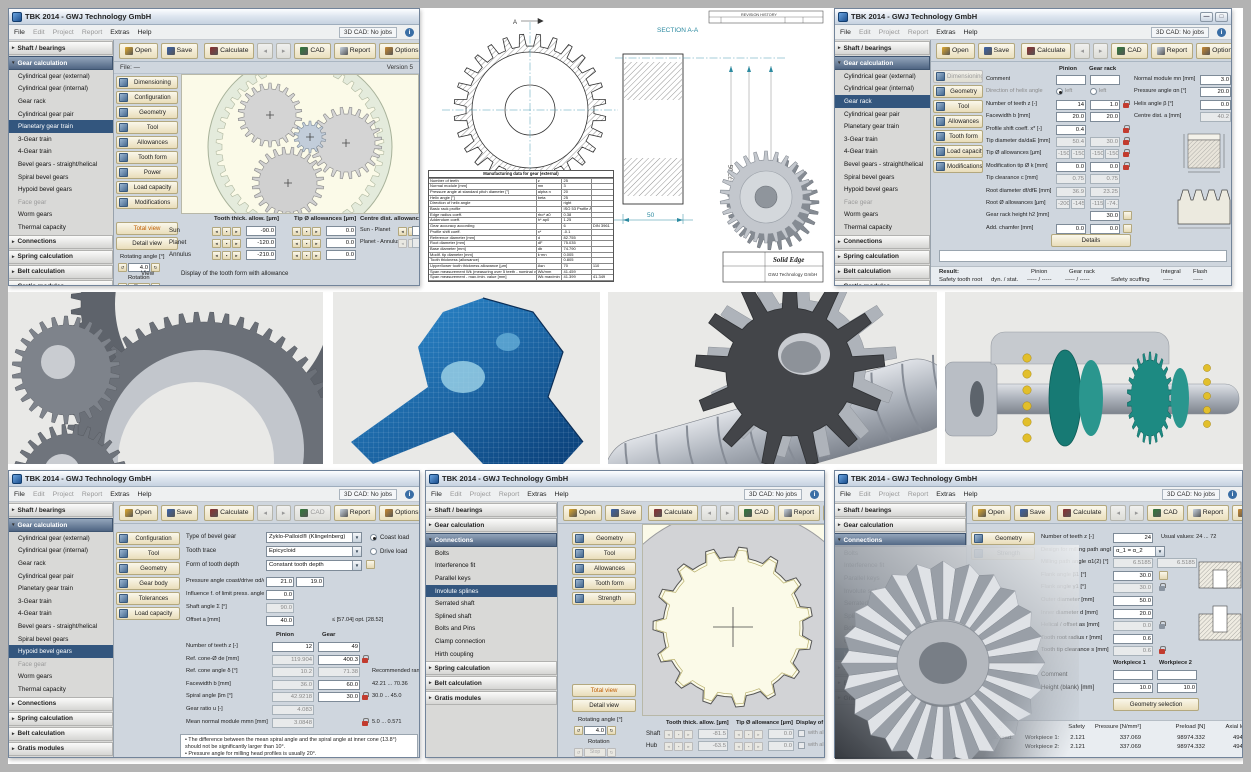  What do you see at coordinates (148, 598) in the screenshot?
I see `panel-button-tolerances: Tolerances` at bounding box center [148, 598].